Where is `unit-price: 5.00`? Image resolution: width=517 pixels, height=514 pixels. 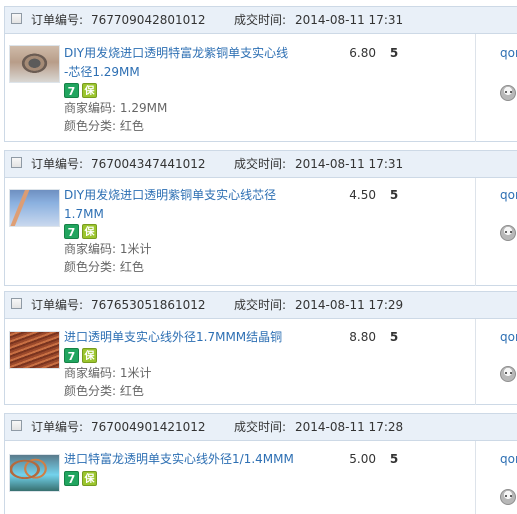
unit-price: 5.00 is located at coordinates (362, 459).